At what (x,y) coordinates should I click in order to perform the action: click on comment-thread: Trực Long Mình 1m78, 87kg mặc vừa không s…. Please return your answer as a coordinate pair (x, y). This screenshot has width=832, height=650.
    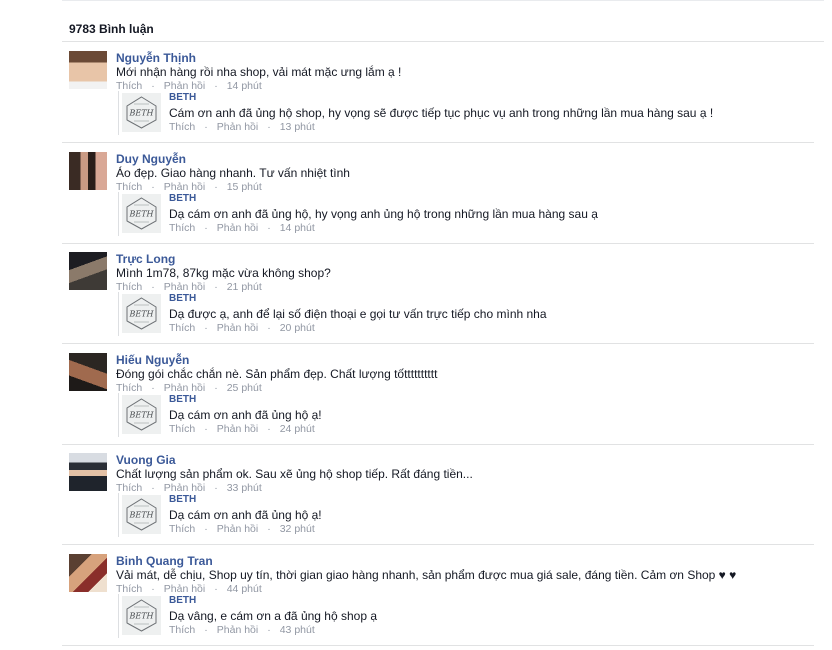
    Looking at the image, I should click on (438, 294).